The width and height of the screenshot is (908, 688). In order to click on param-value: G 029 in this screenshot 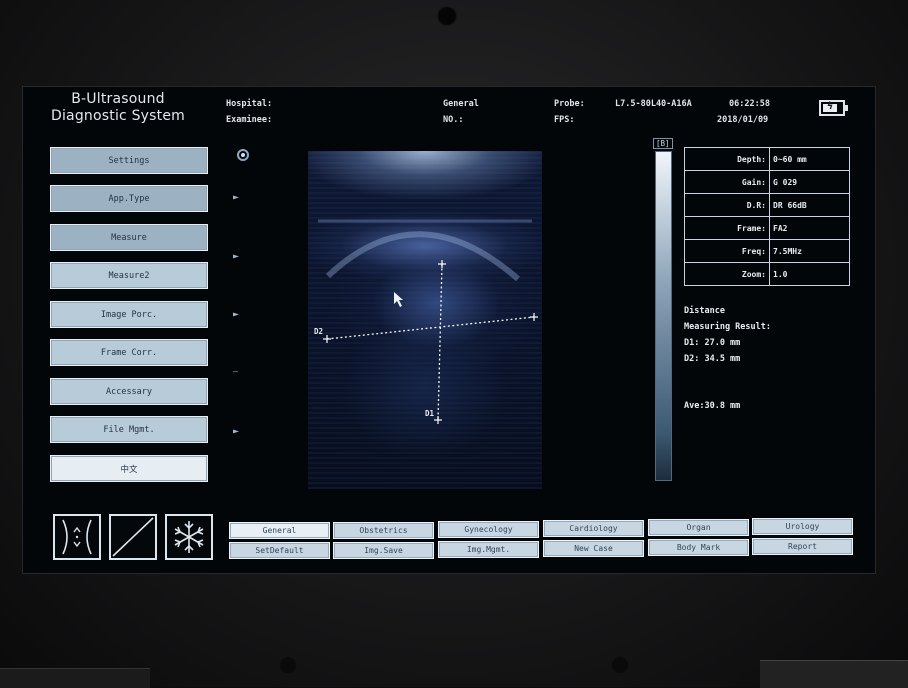, I will do `click(809, 182)`.